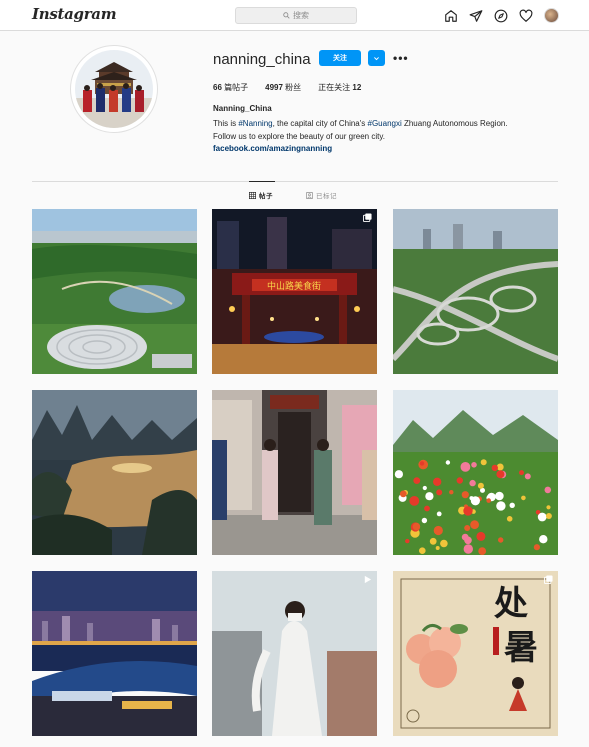 The image size is (589, 747). Describe the element at coordinates (526, 16) in the screenshot. I see `heart-icon` at that location.